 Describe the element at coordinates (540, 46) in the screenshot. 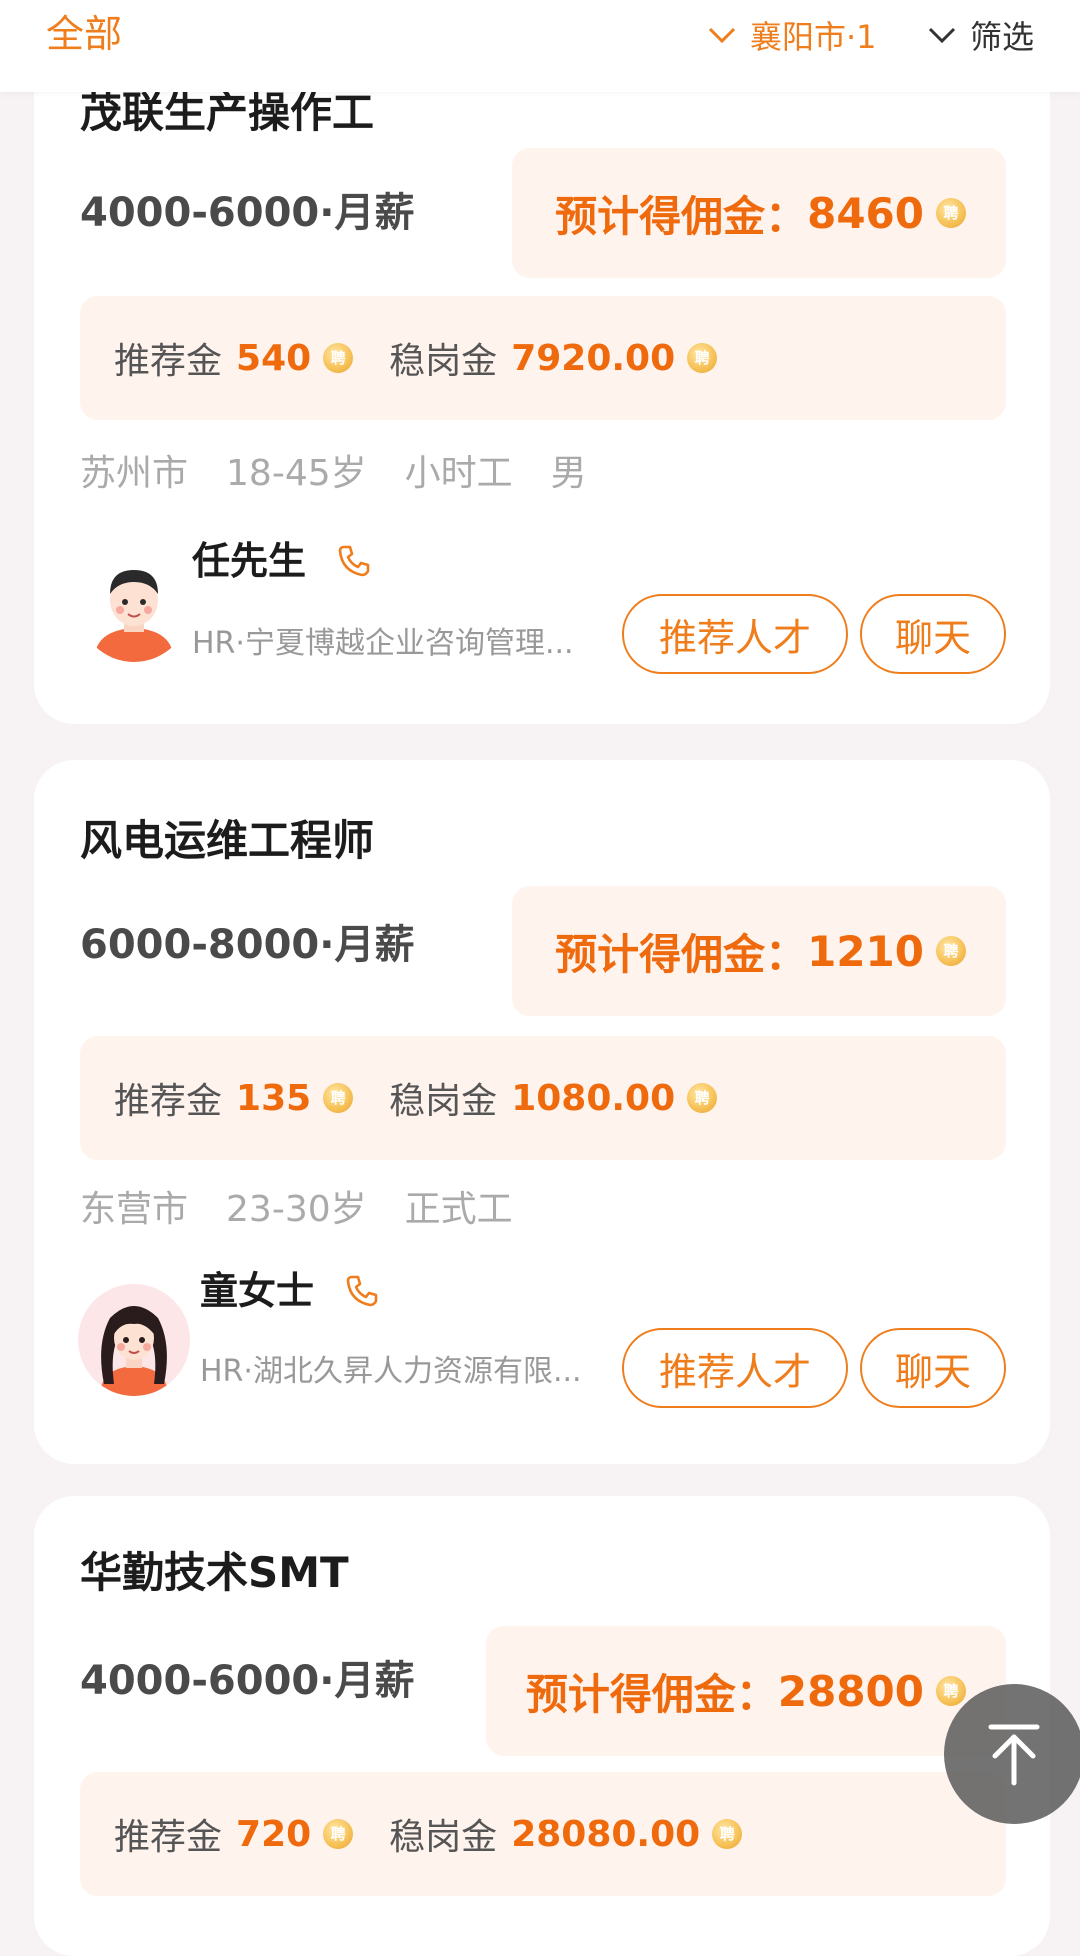

I see `filter-bar: 全部 襄阳市·1 筛选` at that location.